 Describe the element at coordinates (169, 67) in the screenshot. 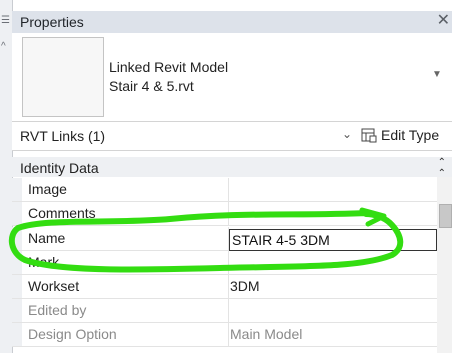

I see `type-family-name: Linked Revit Model` at that location.